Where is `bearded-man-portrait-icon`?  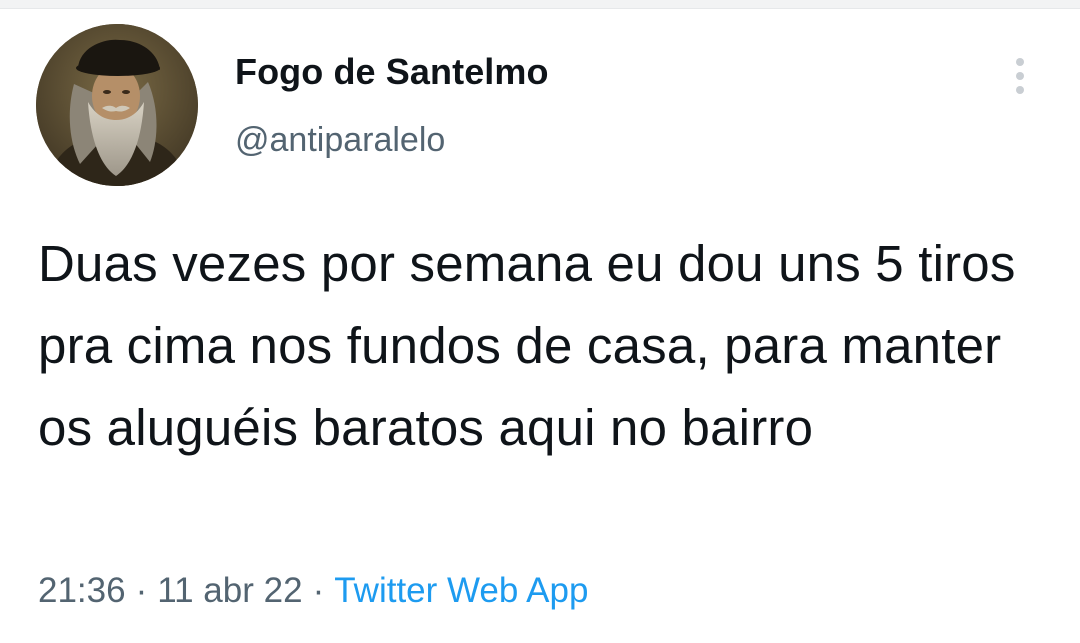
bearded-man-portrait-icon is located at coordinates (117, 105).